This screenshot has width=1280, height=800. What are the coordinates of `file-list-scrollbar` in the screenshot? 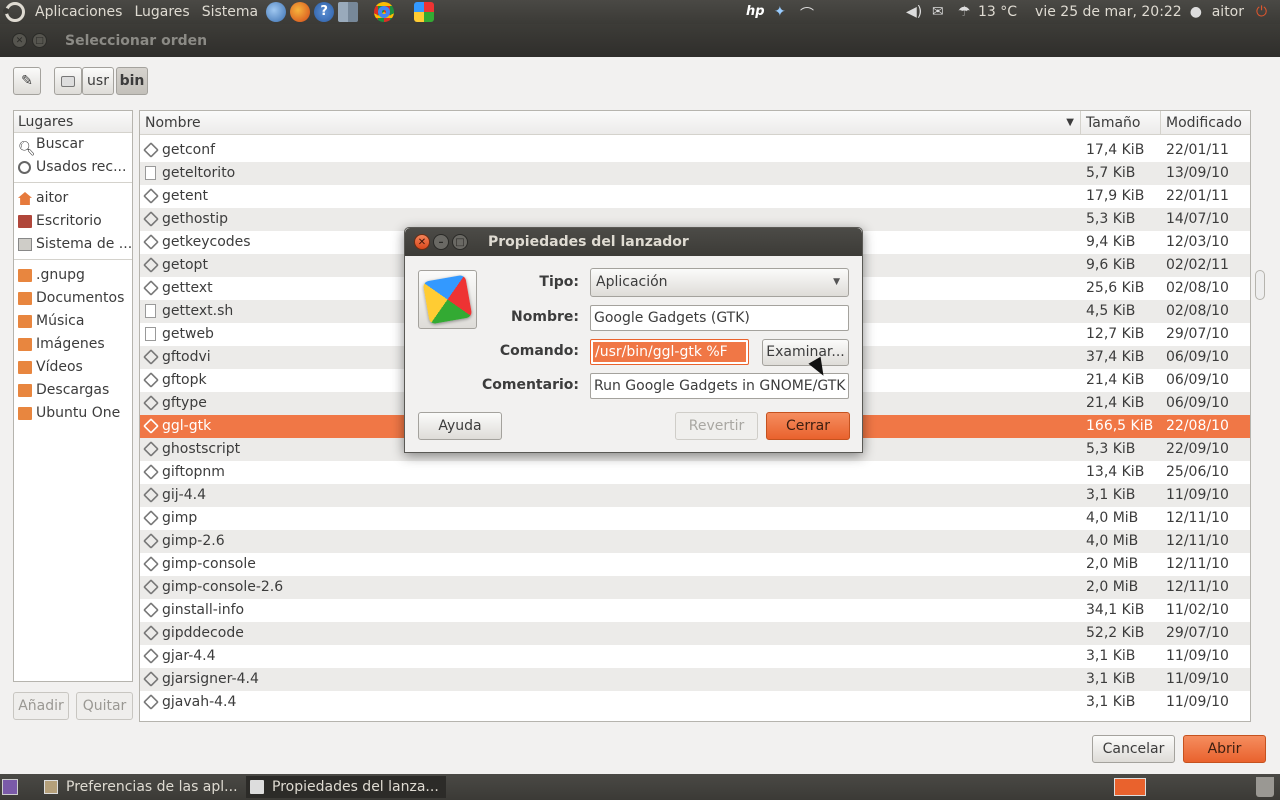 It's located at (1261, 416).